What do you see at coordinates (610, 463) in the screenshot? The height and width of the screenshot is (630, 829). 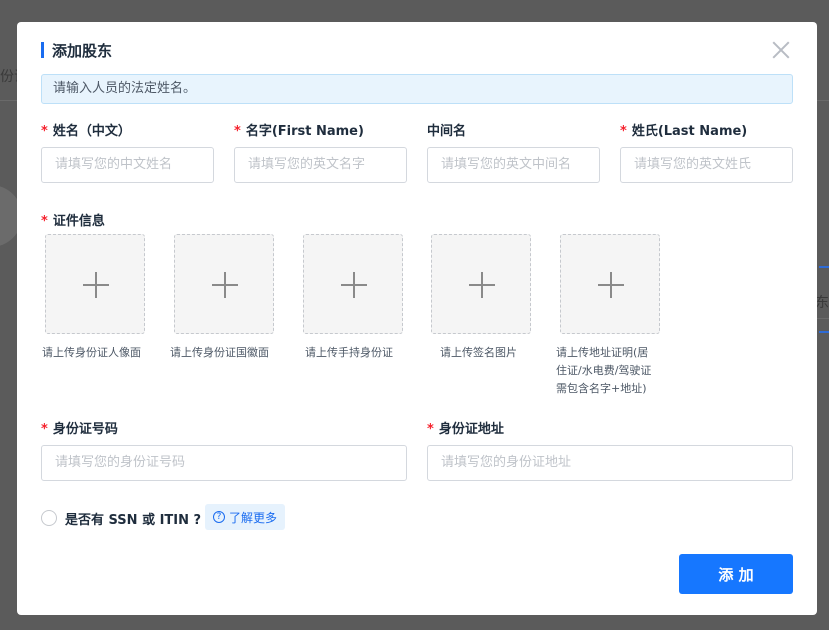 I see `id-address-input: 请填写您的身份证地址` at bounding box center [610, 463].